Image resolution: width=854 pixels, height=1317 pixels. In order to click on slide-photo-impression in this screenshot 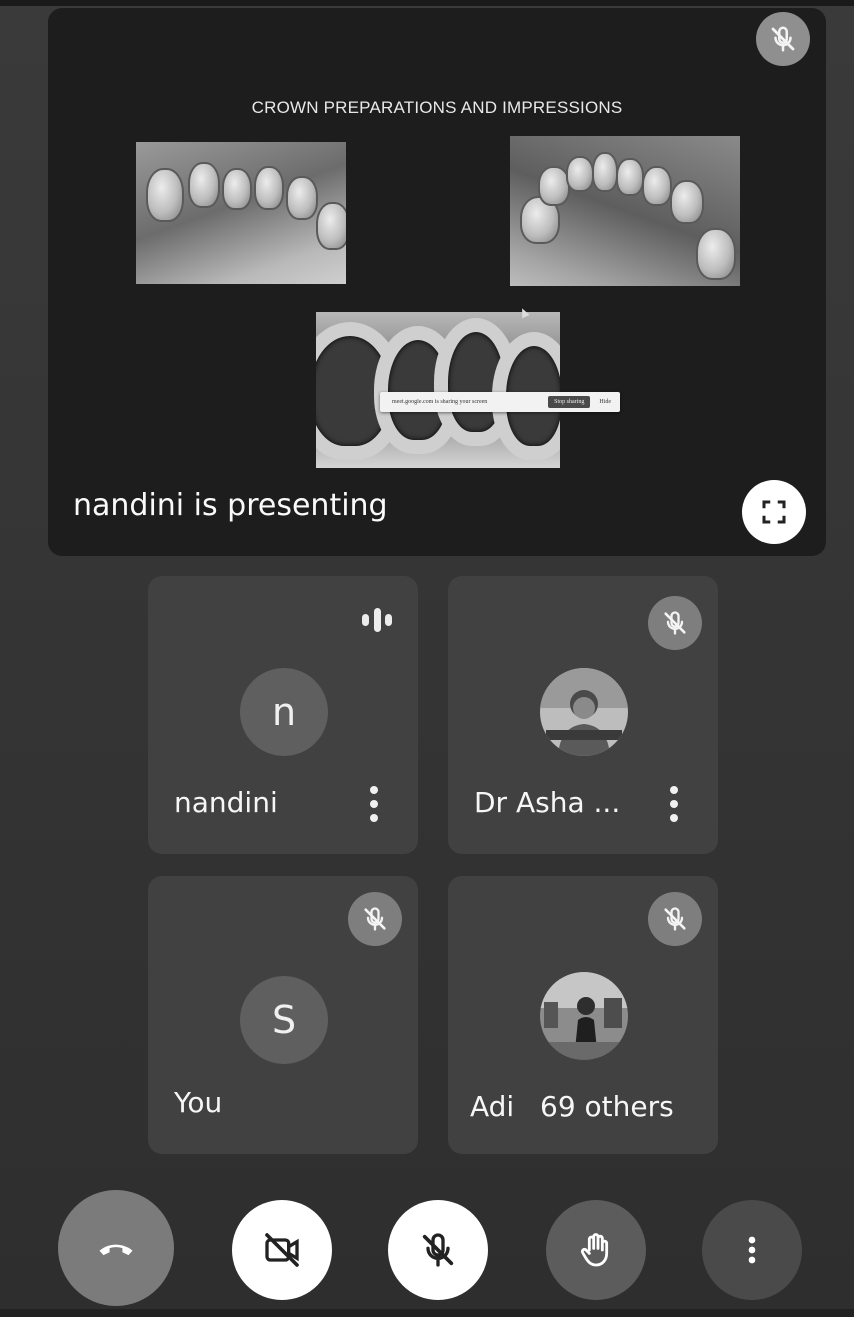, I will do `click(438, 390)`.